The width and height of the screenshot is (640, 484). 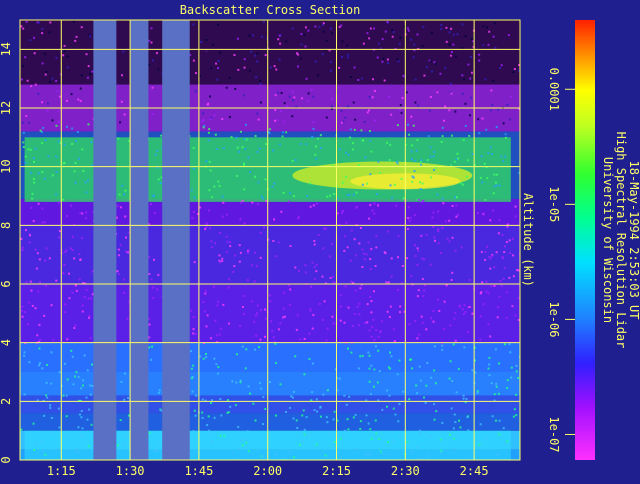 I want to click on data-gap, so click(x=139, y=240).